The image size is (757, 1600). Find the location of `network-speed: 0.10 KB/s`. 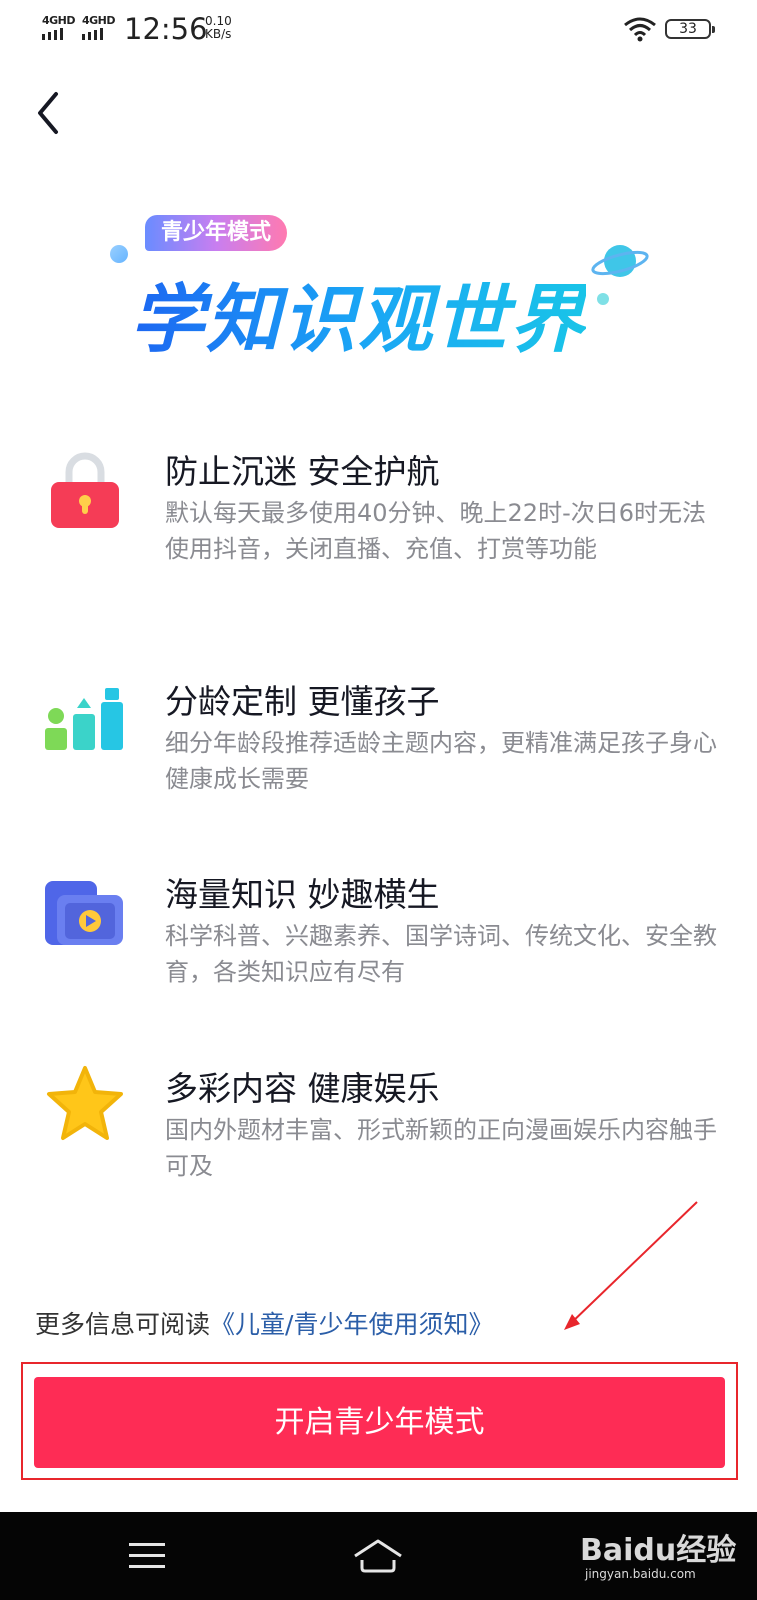

network-speed: 0.10 KB/s is located at coordinates (218, 28).